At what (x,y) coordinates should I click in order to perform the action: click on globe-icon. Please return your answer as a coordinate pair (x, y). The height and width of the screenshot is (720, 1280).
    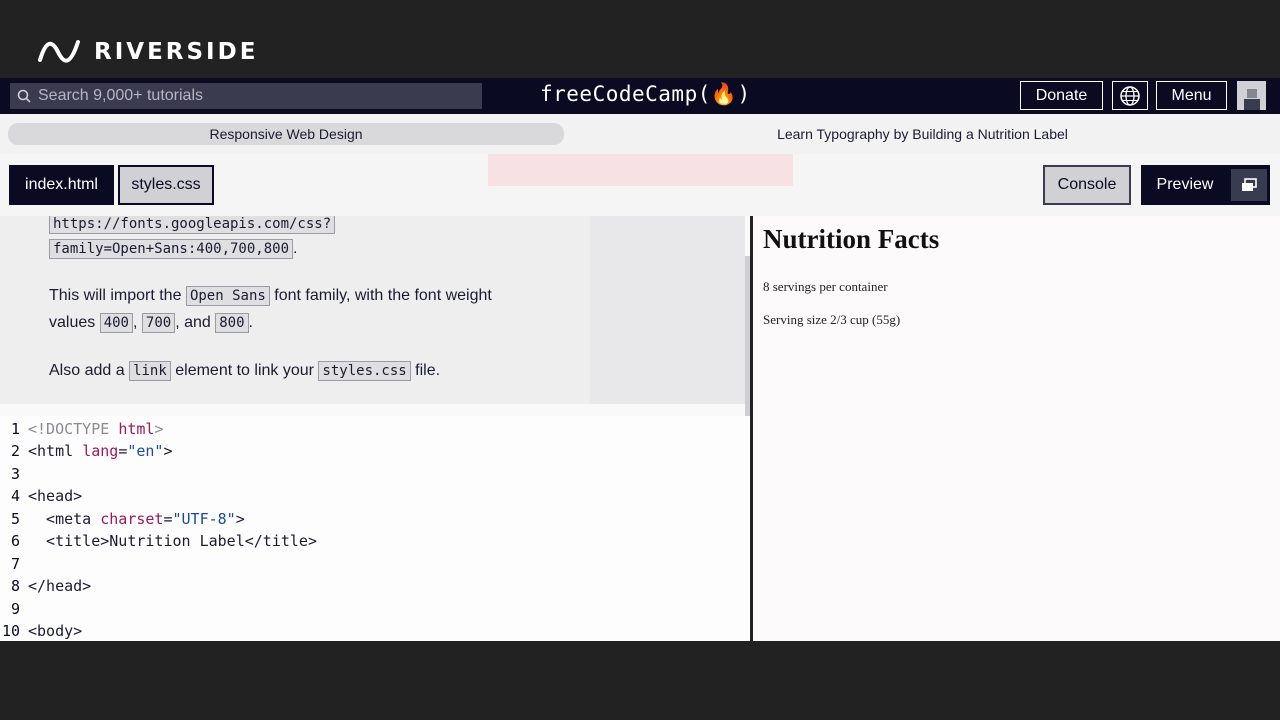
    Looking at the image, I should click on (1130, 95).